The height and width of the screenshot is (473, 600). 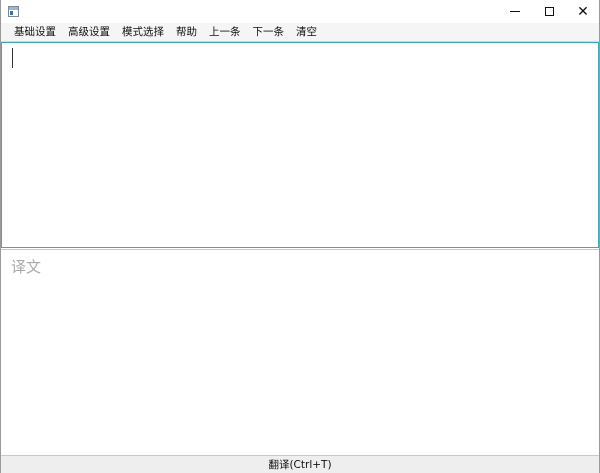 I want to click on menu-bar: 基础设置 高级设置 模式选择 帮助 上一条 下一条 清空, so click(x=300, y=32).